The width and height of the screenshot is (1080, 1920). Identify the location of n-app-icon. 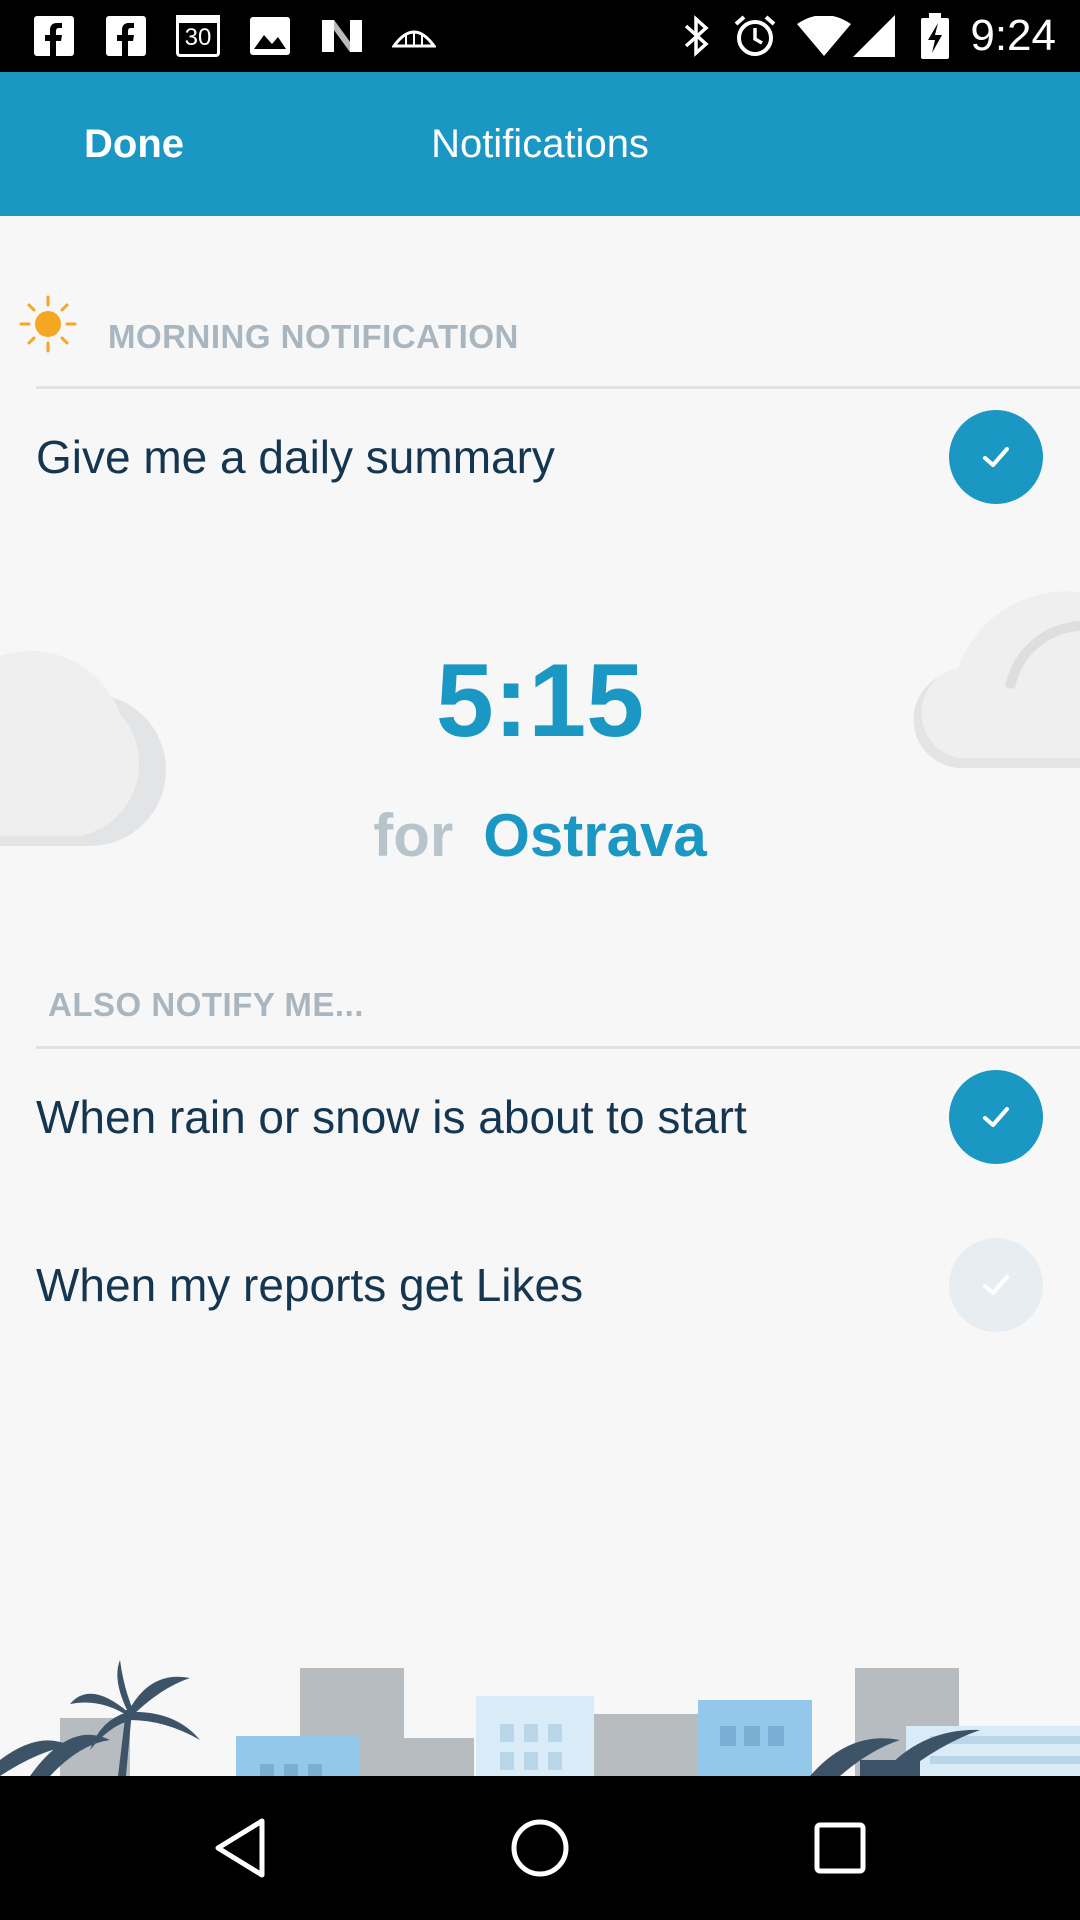
(342, 36).